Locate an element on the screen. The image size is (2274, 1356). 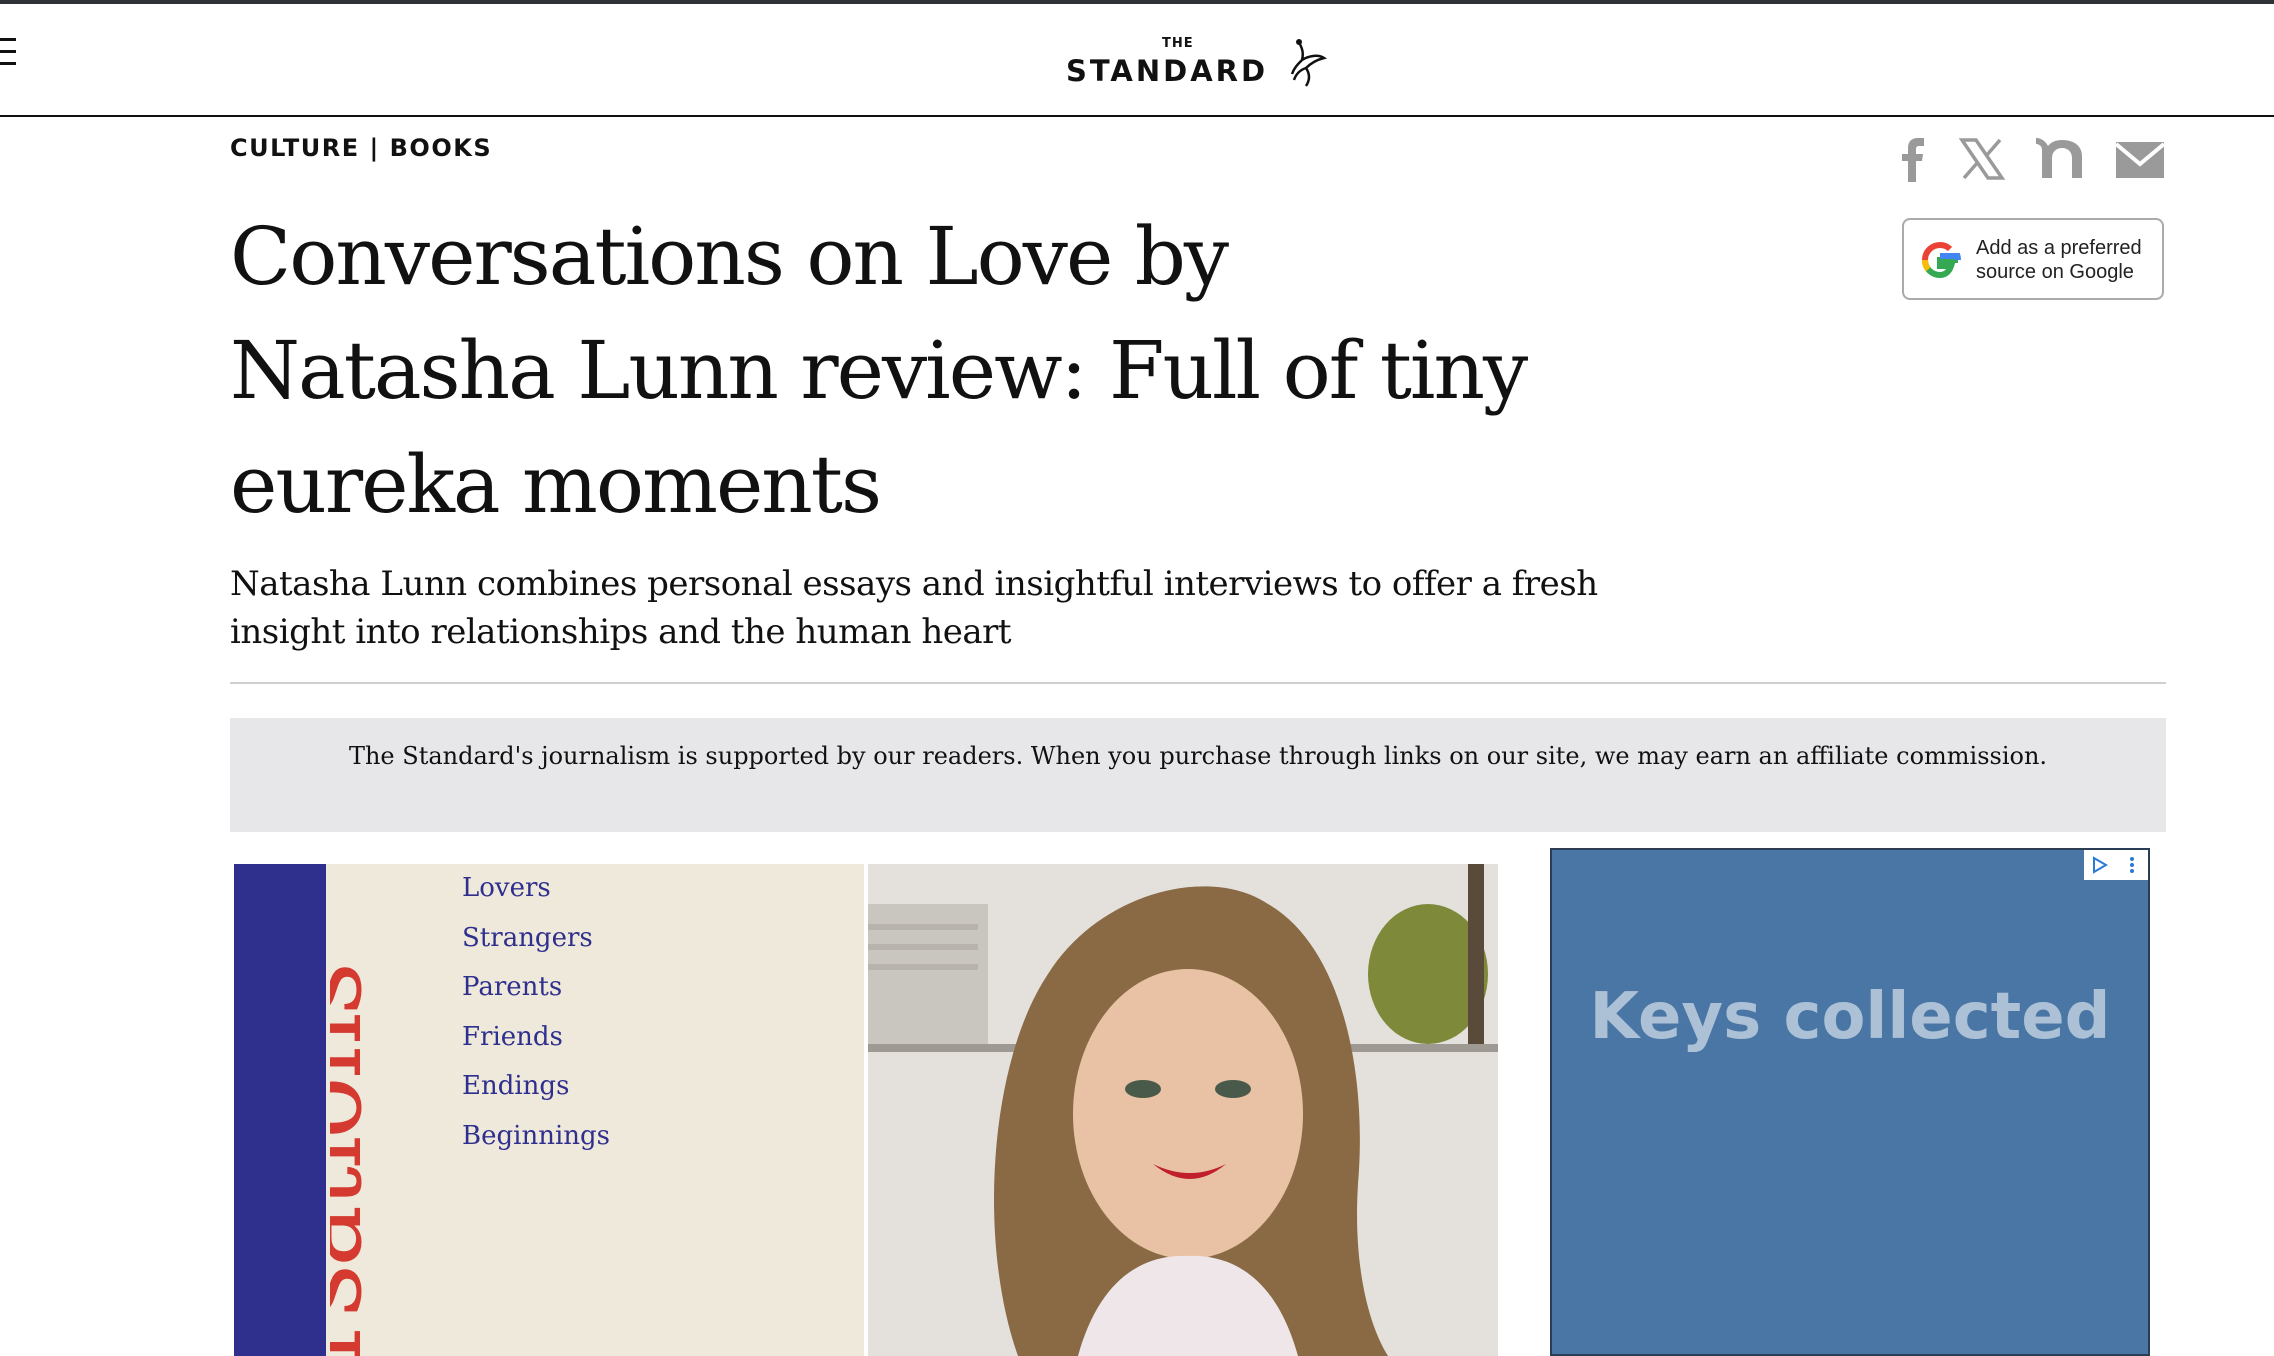
cover-list-item: Endings is located at coordinates (516, 1086).